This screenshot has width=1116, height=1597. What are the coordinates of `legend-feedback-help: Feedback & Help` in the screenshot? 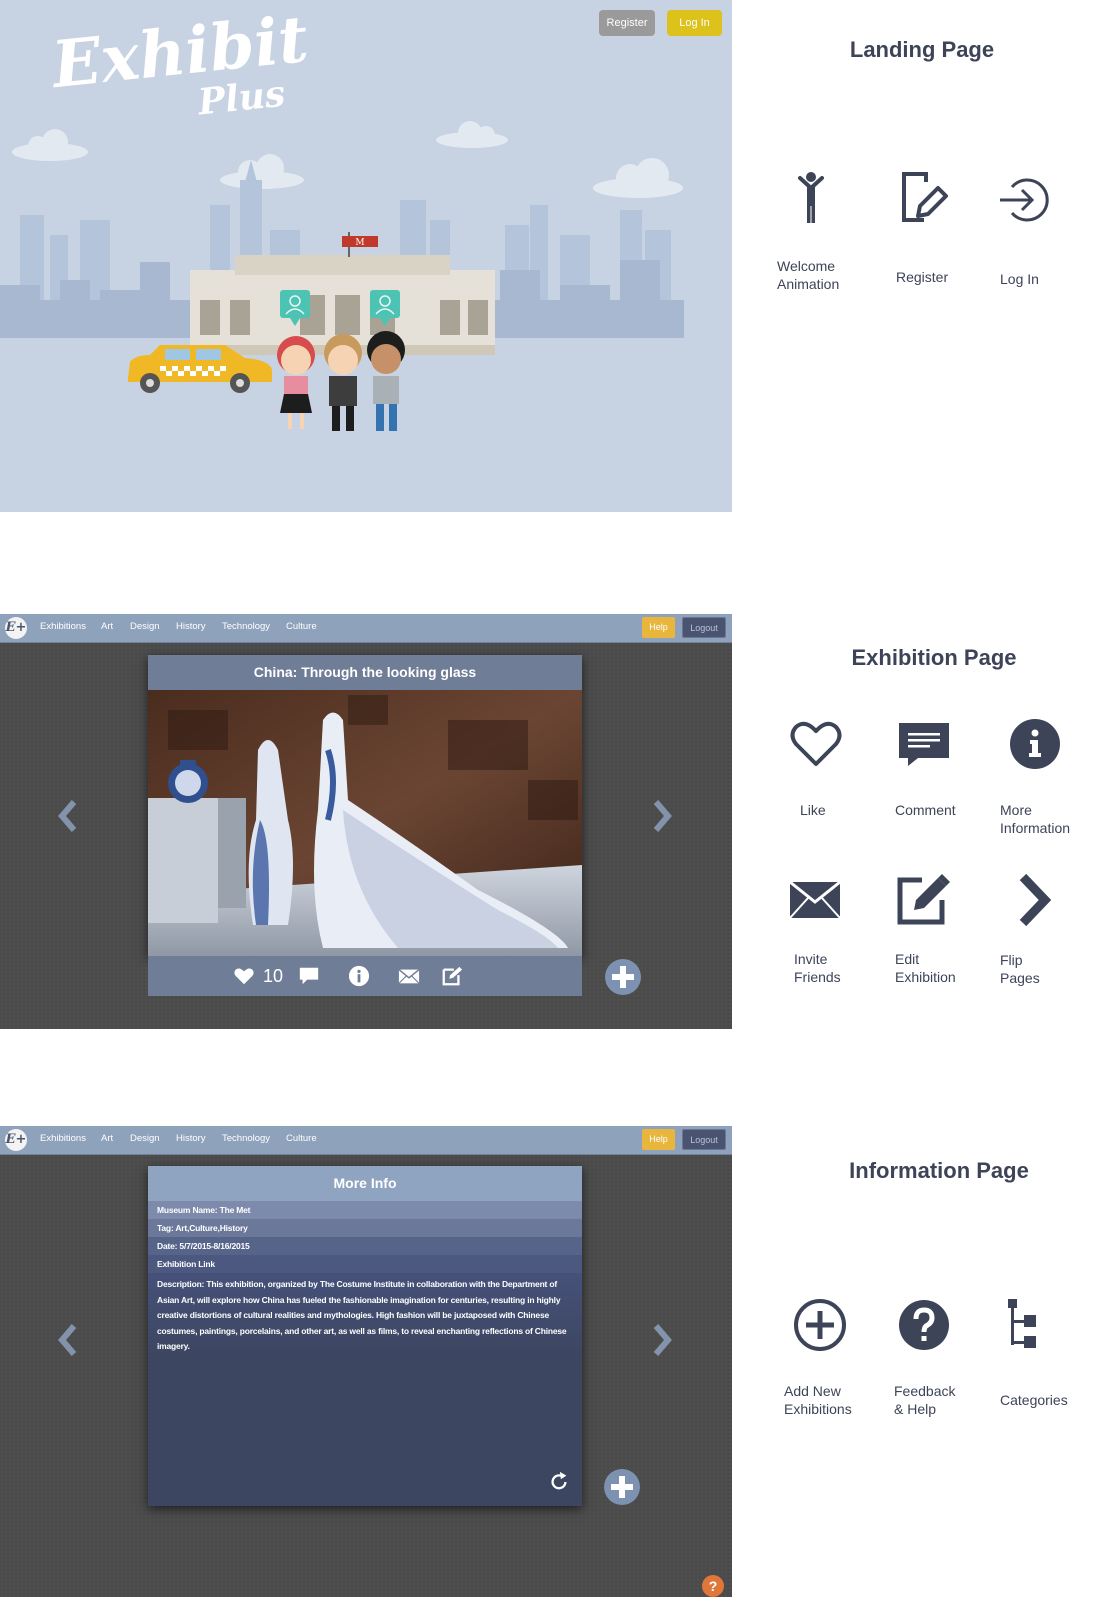 It's located at (925, 1400).